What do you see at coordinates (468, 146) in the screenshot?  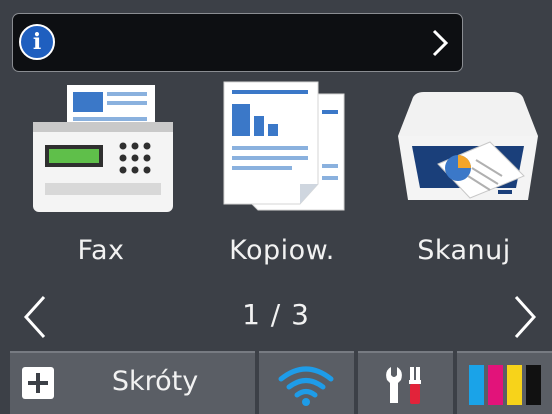 I see `scanner-icon` at bounding box center [468, 146].